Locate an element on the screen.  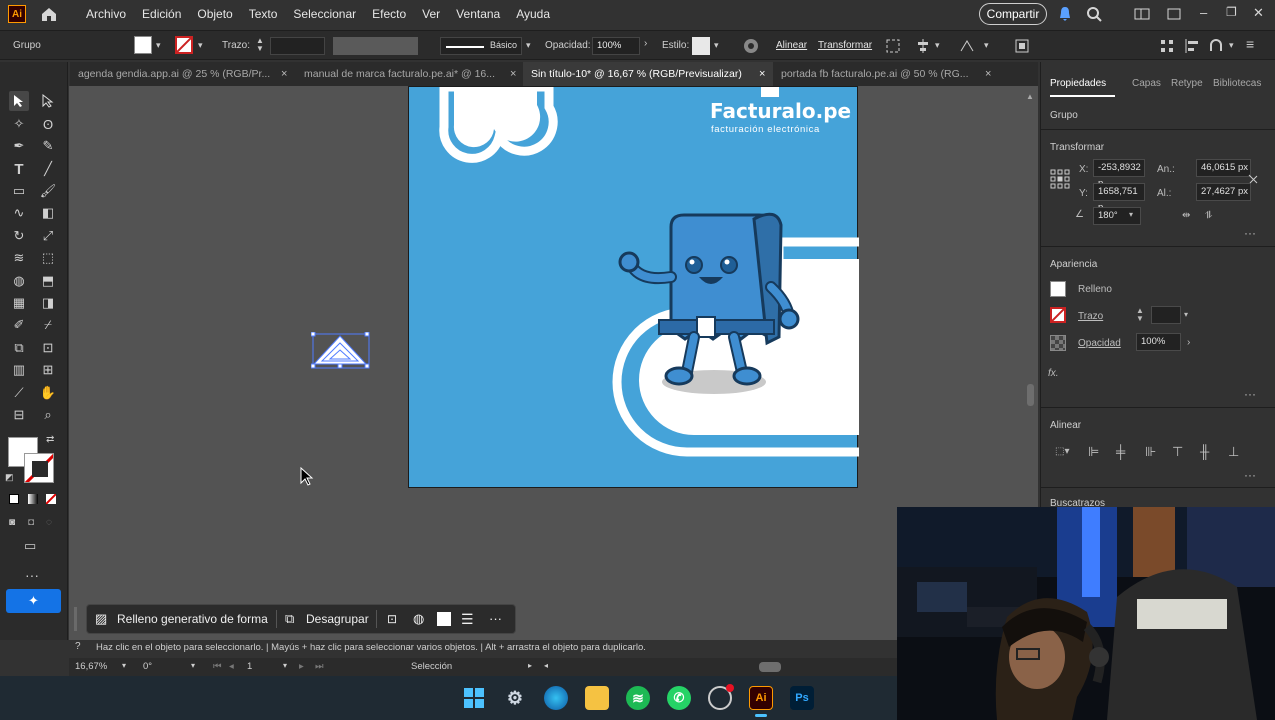
appearance-fill-swatch is located at coordinates (1058, 289).